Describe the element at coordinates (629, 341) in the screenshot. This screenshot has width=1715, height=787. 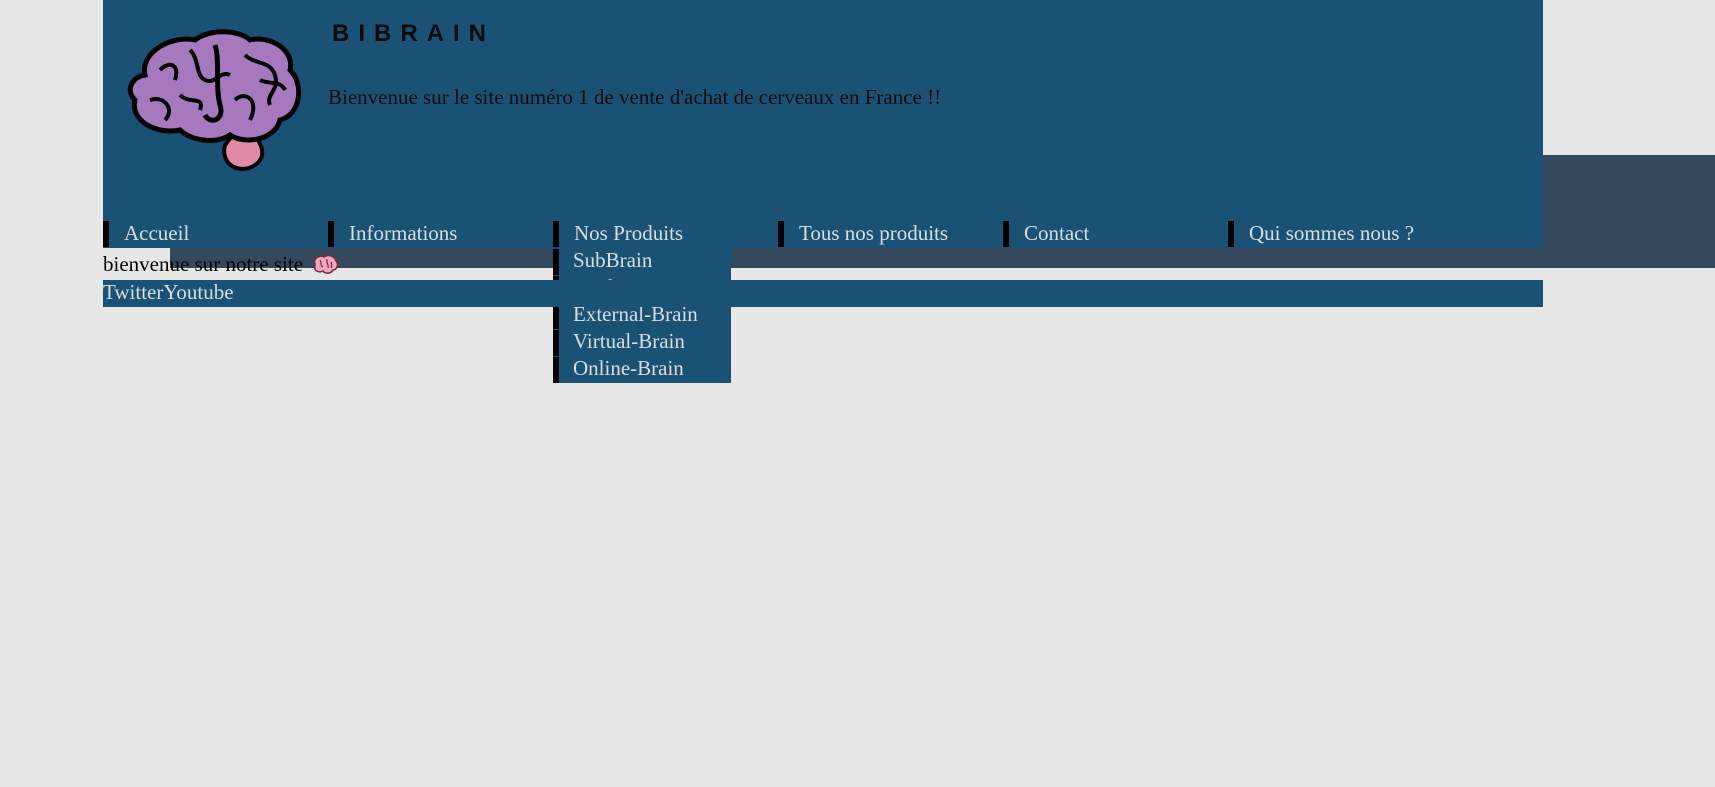
I see `dropdown-item-label: Virtual-Brain` at that location.